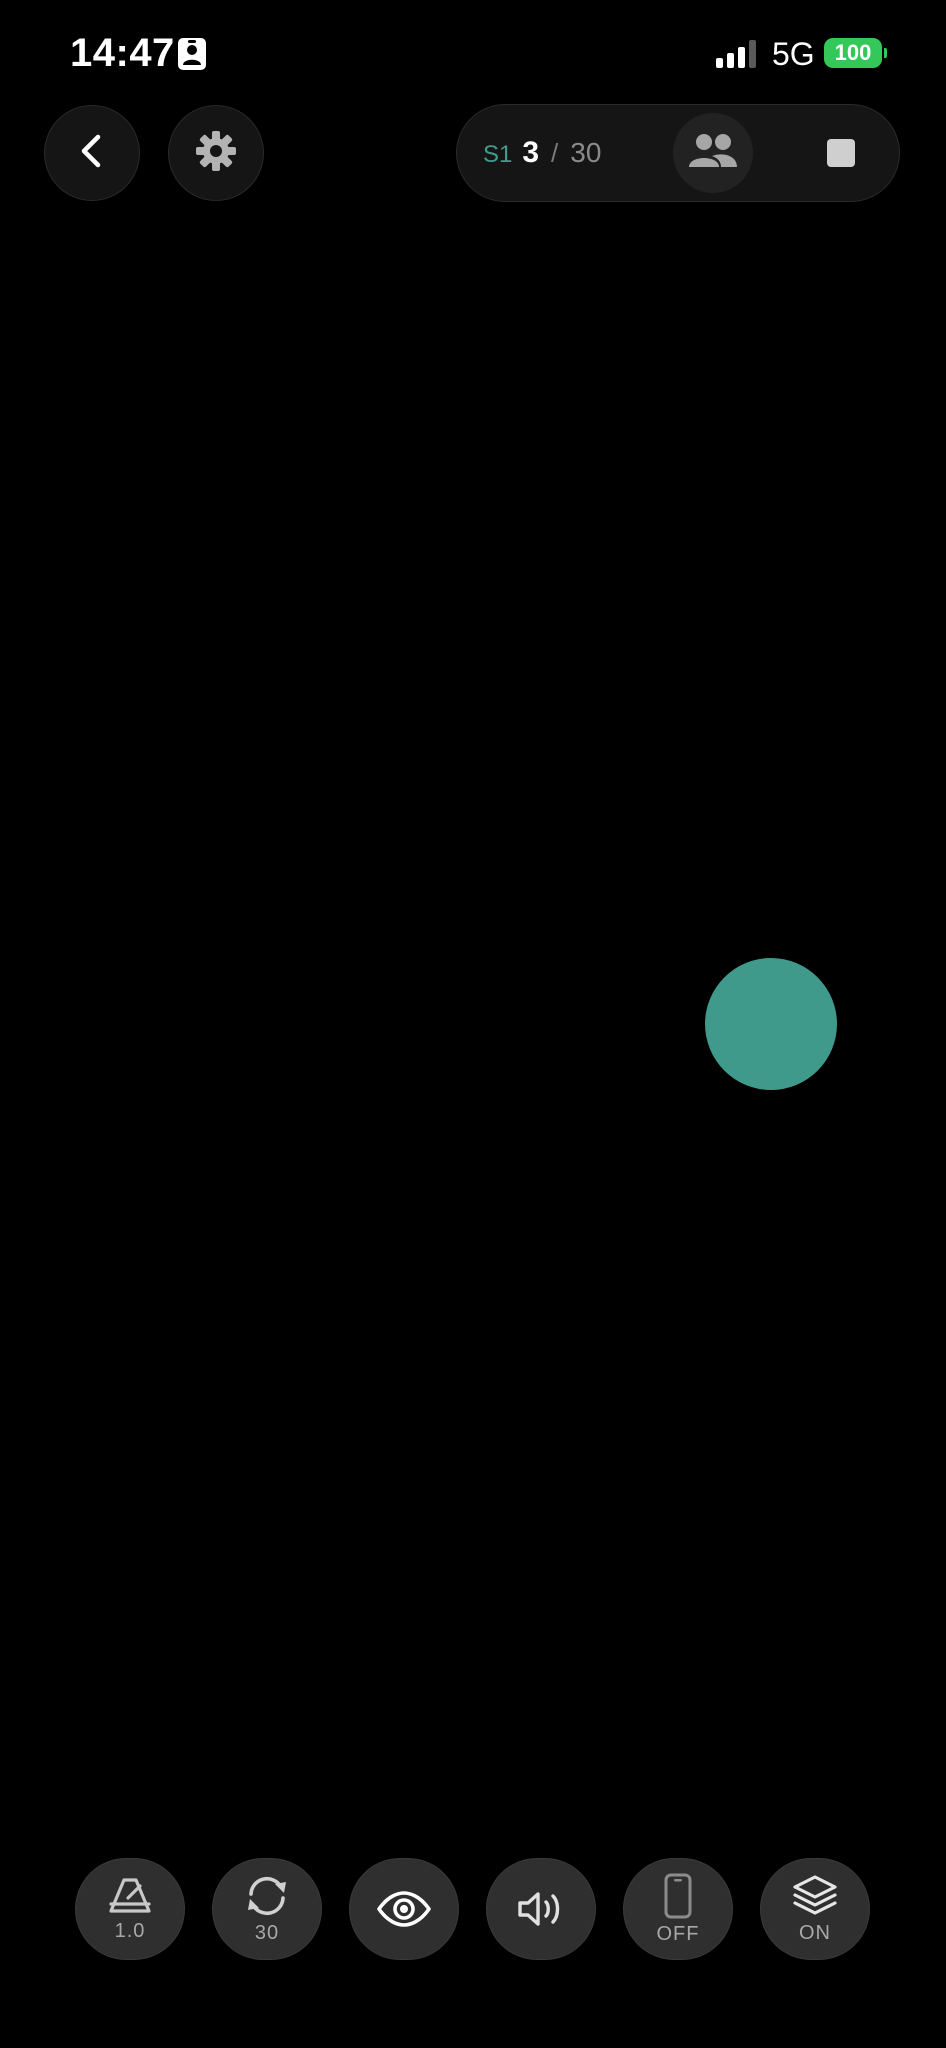  I want to click on battery-level: 100, so click(853, 52).